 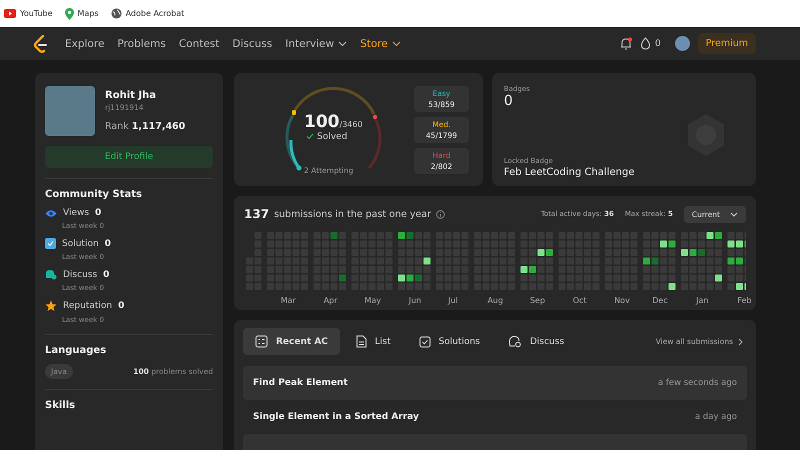 I want to click on month-label: Dec, so click(x=660, y=300).